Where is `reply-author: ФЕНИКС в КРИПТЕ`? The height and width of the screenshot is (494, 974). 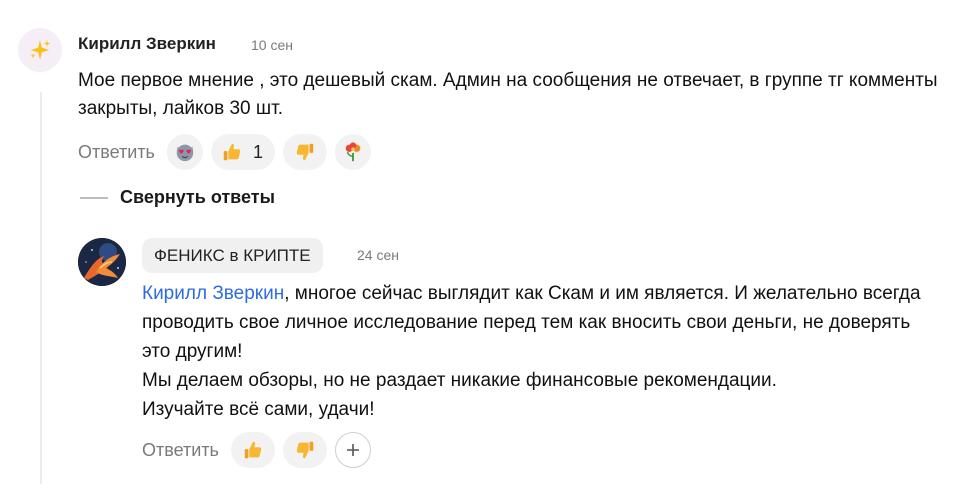
reply-author: ФЕНИКС в КРИПТЕ is located at coordinates (232, 255).